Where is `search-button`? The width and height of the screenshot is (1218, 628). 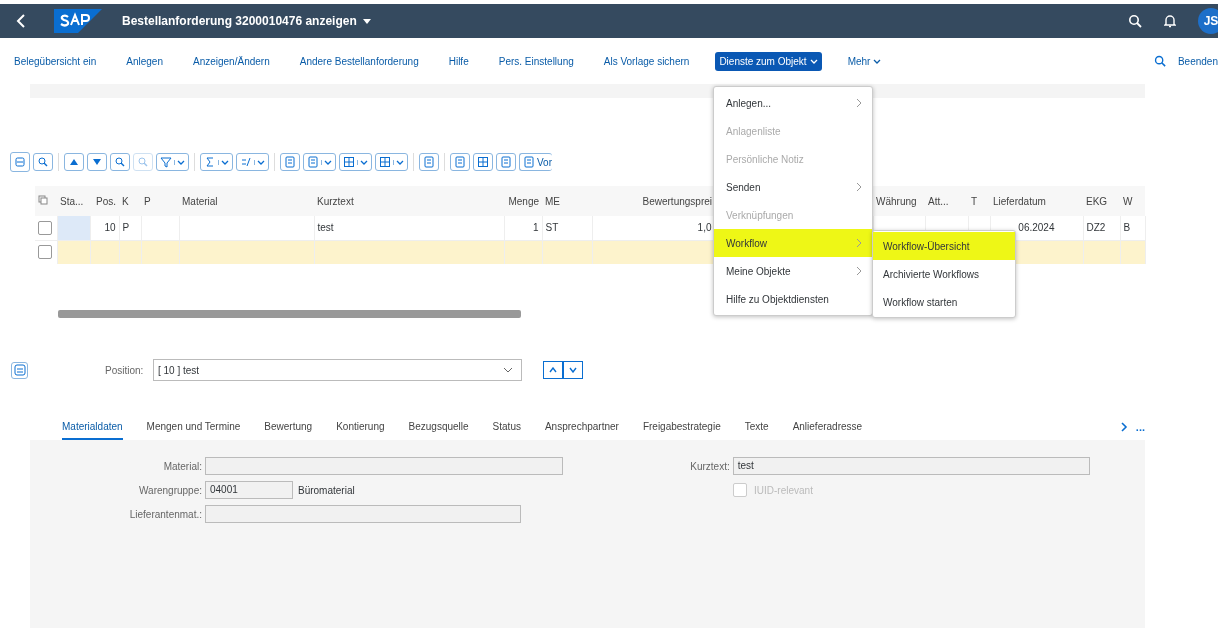
search-button is located at coordinates (120, 162).